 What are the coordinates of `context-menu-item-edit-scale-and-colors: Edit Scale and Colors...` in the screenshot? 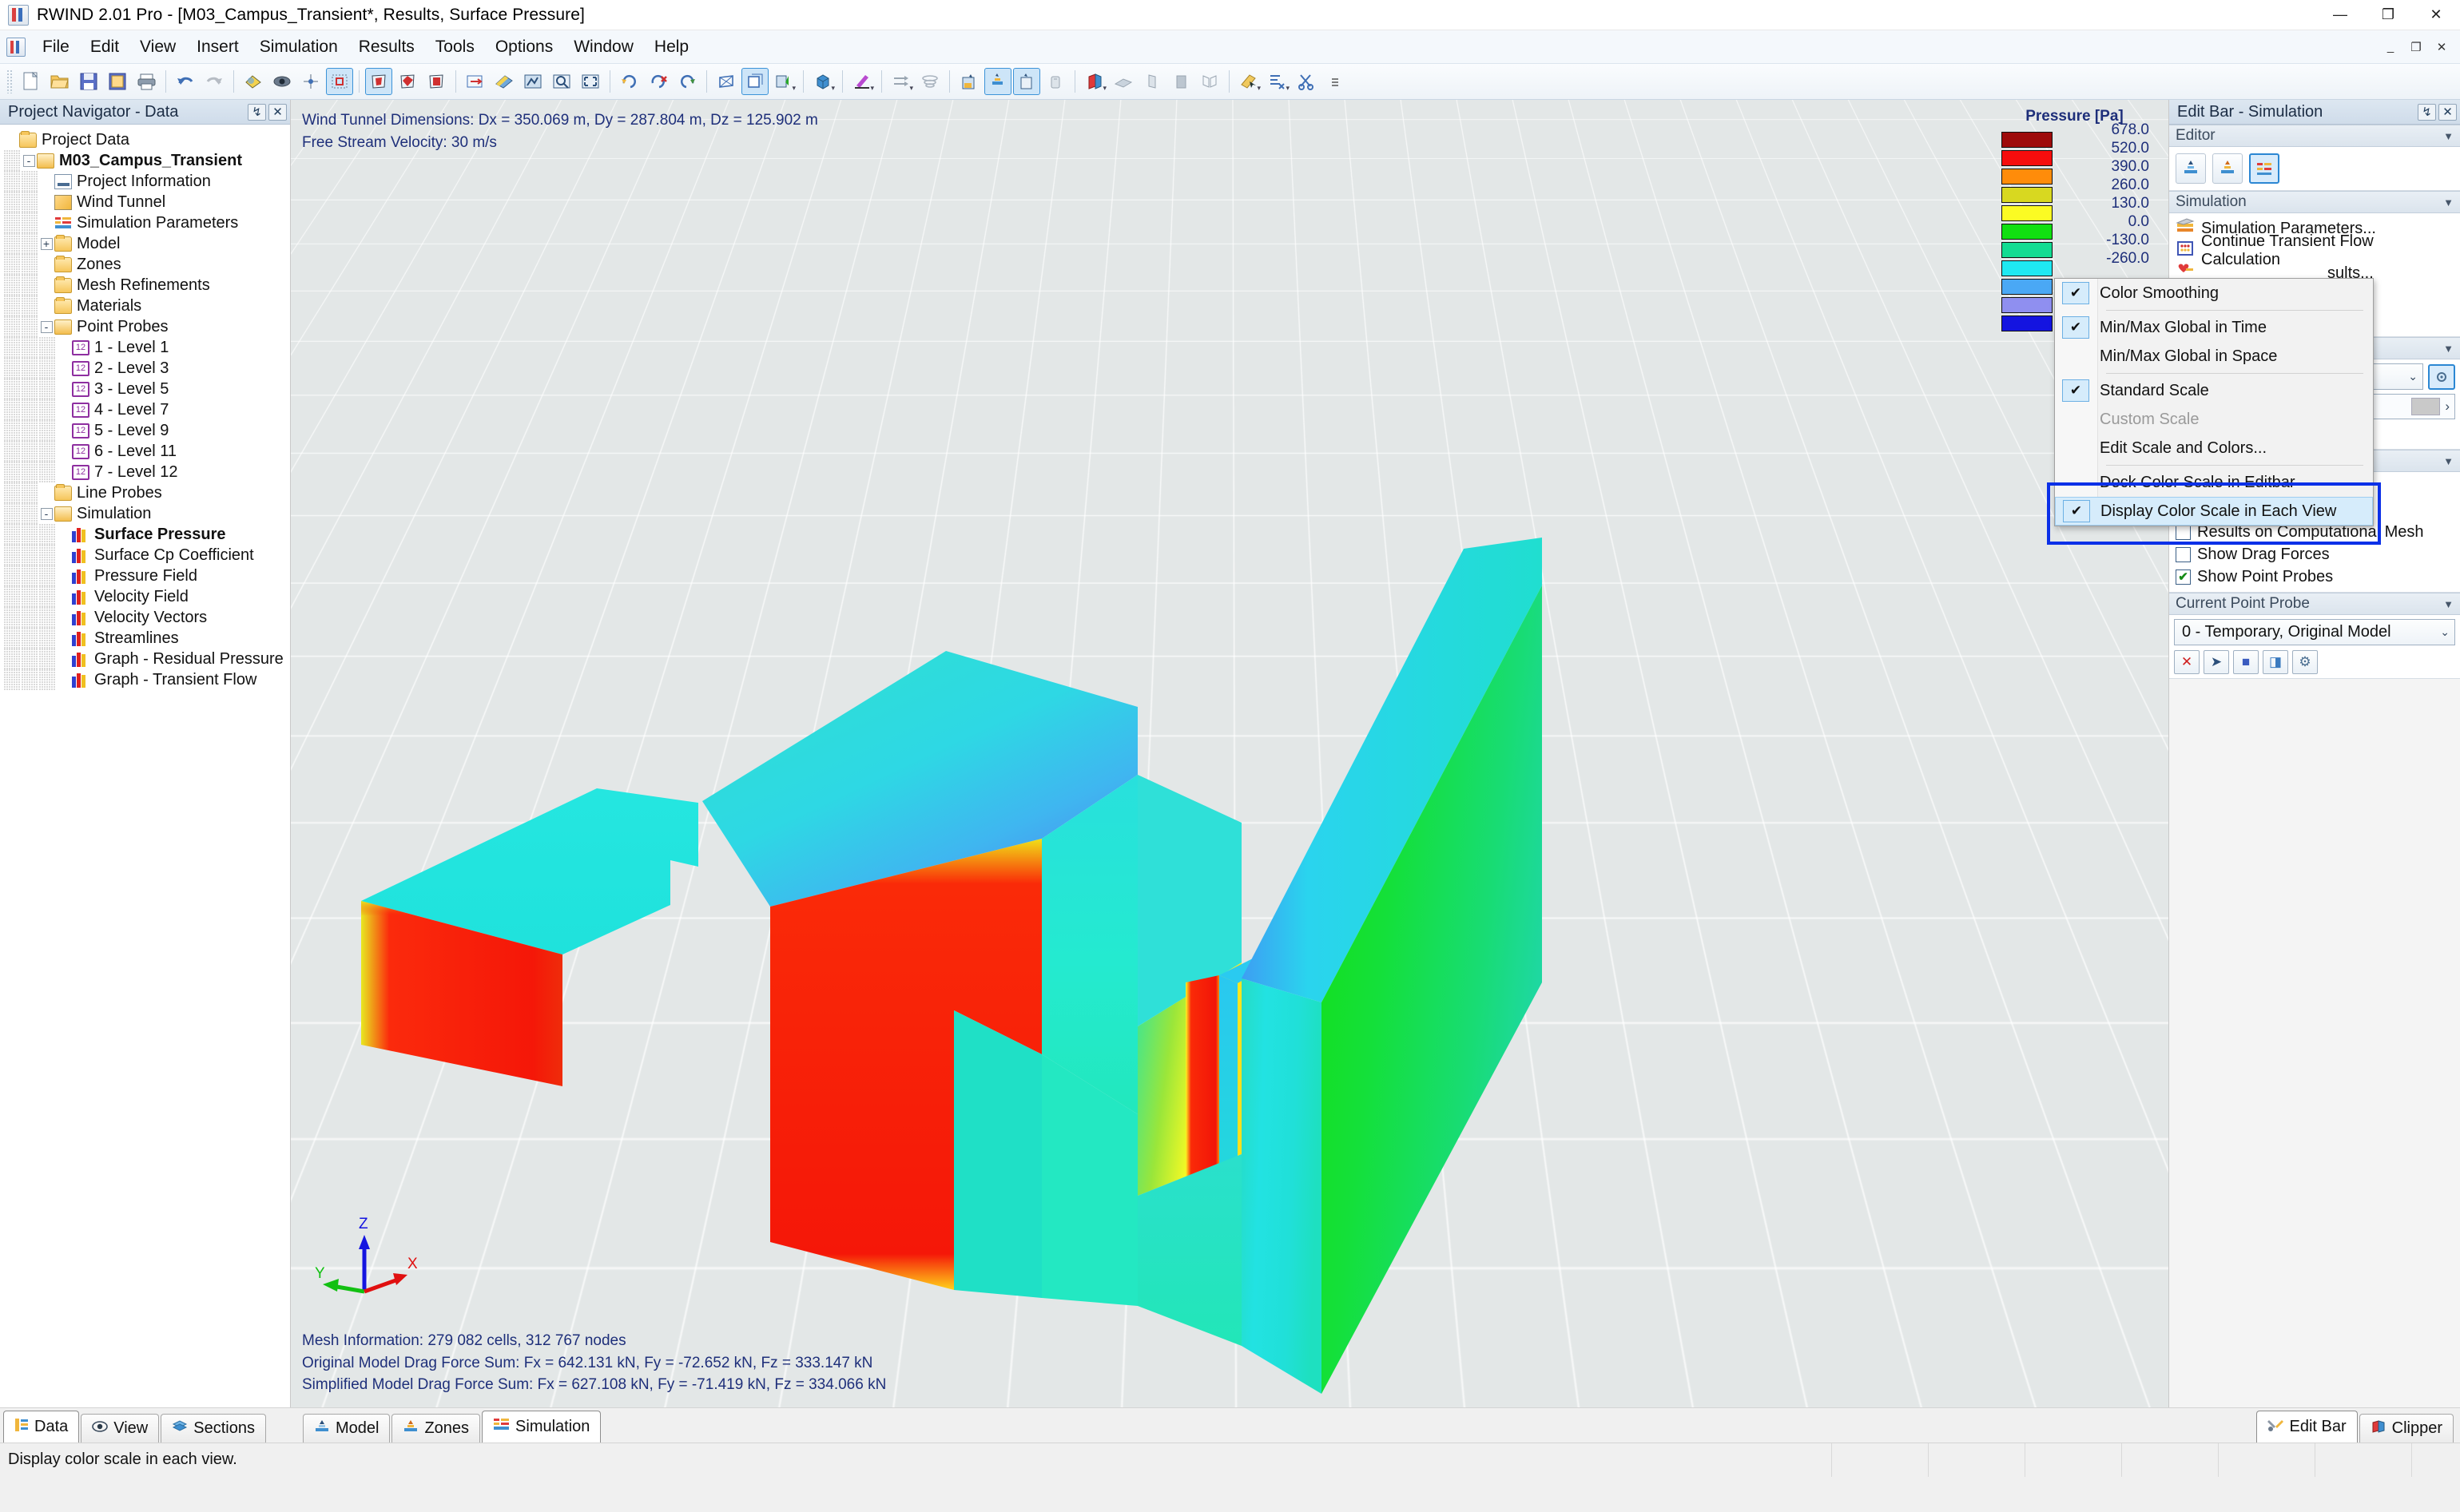 It's located at (2214, 448).